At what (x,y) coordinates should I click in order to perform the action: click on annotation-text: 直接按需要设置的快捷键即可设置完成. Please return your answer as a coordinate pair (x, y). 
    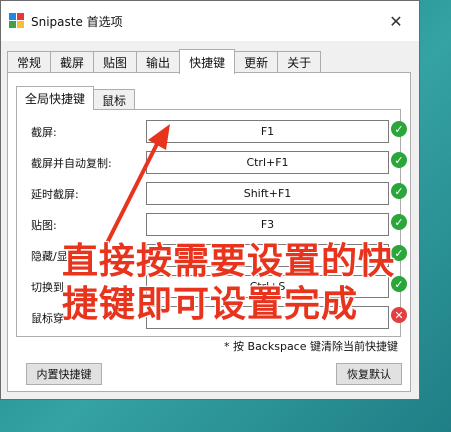
    Looking at the image, I should click on (229, 283).